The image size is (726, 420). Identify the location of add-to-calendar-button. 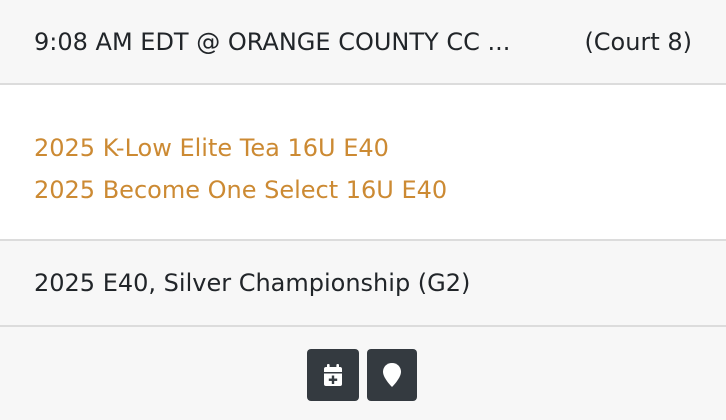
(333, 375).